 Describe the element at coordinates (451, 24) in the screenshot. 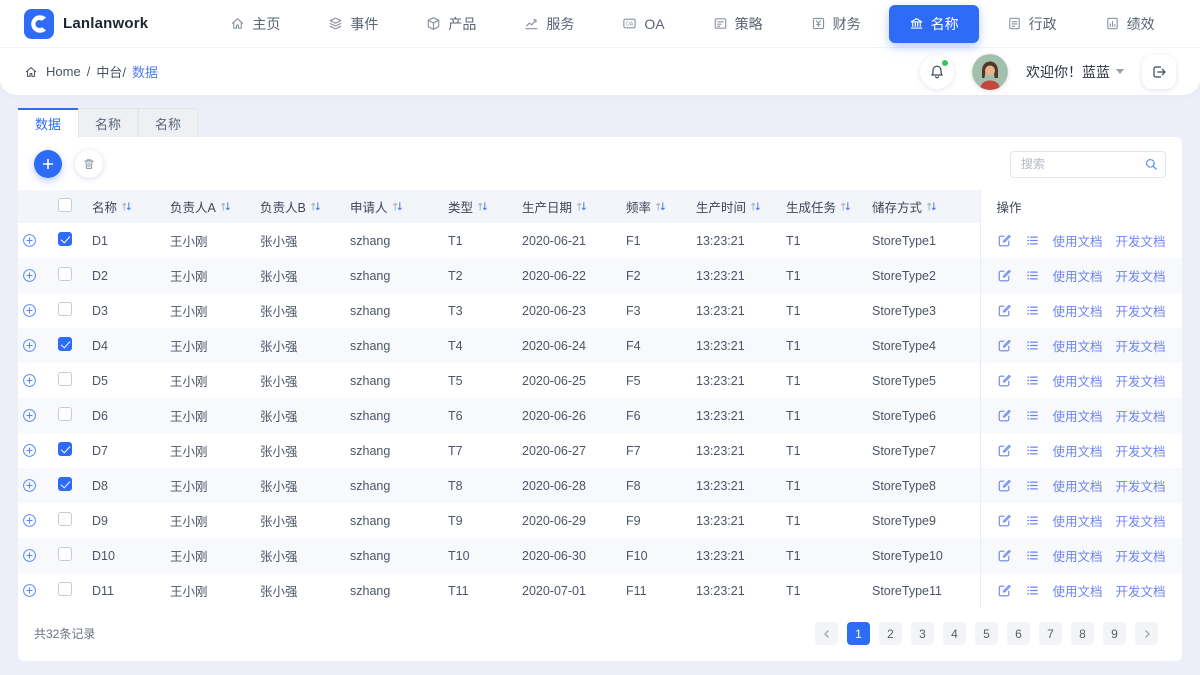

I see `nav-item-product: 产品` at that location.